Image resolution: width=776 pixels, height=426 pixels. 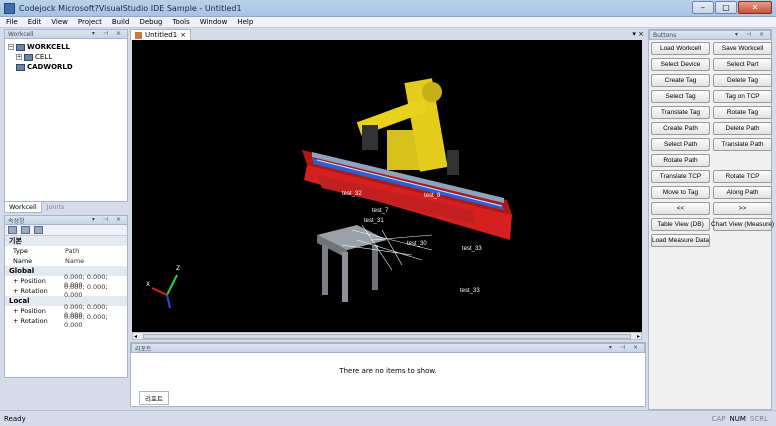 I want to click on document-icon, so click(x=138, y=35).